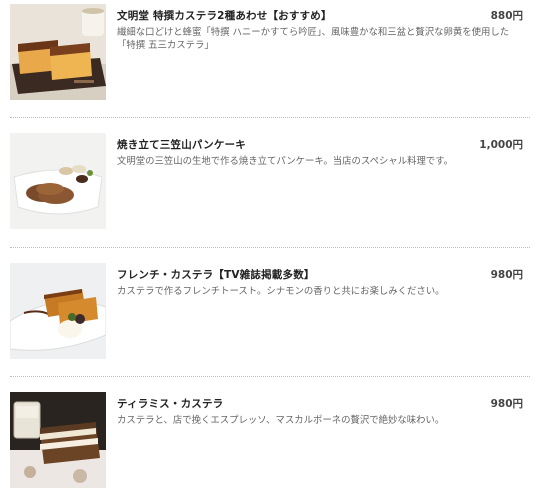 Image resolution: width=543 pixels, height=501 pixels. I want to click on item-price: 1,000円, so click(501, 145).